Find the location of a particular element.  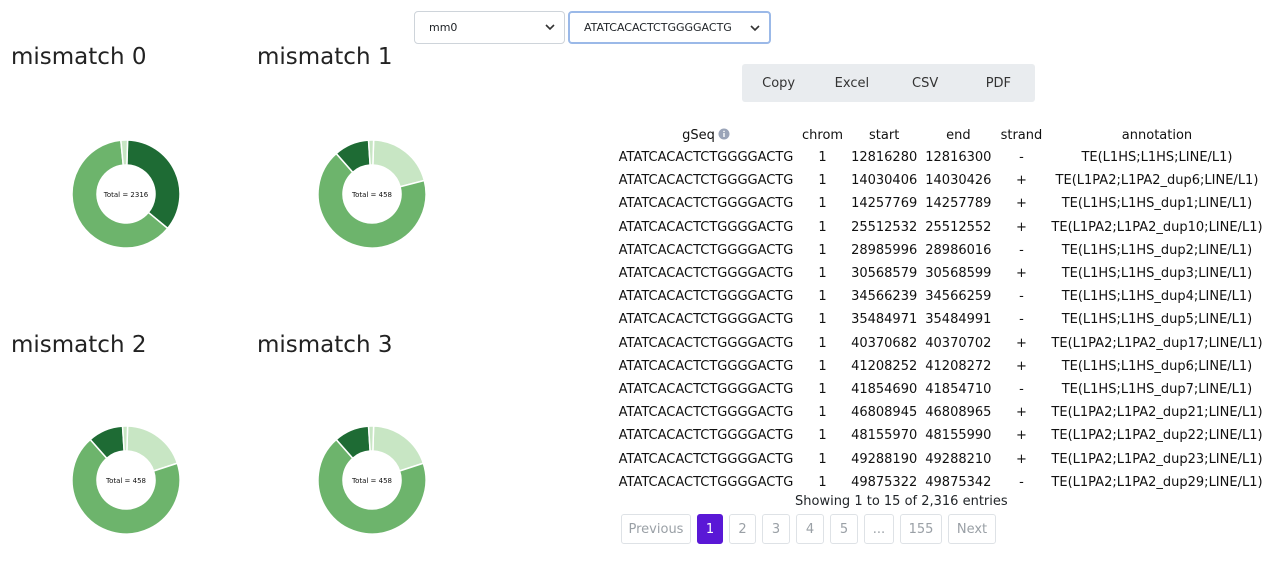

cell-start: 28985996 is located at coordinates (884, 250).